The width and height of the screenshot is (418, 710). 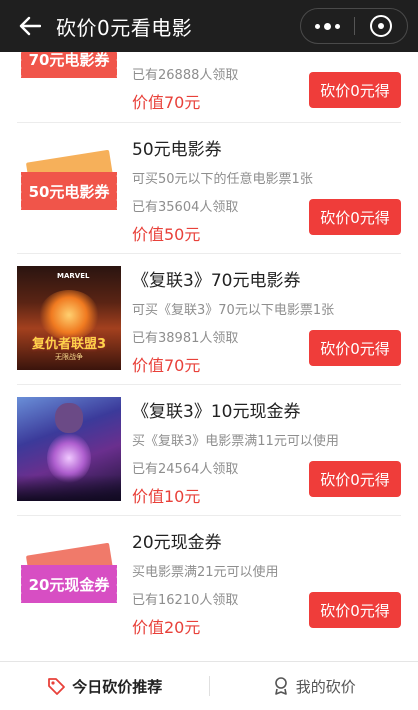 What do you see at coordinates (177, 540) in the screenshot?
I see `item-name: 20元现金券` at bounding box center [177, 540].